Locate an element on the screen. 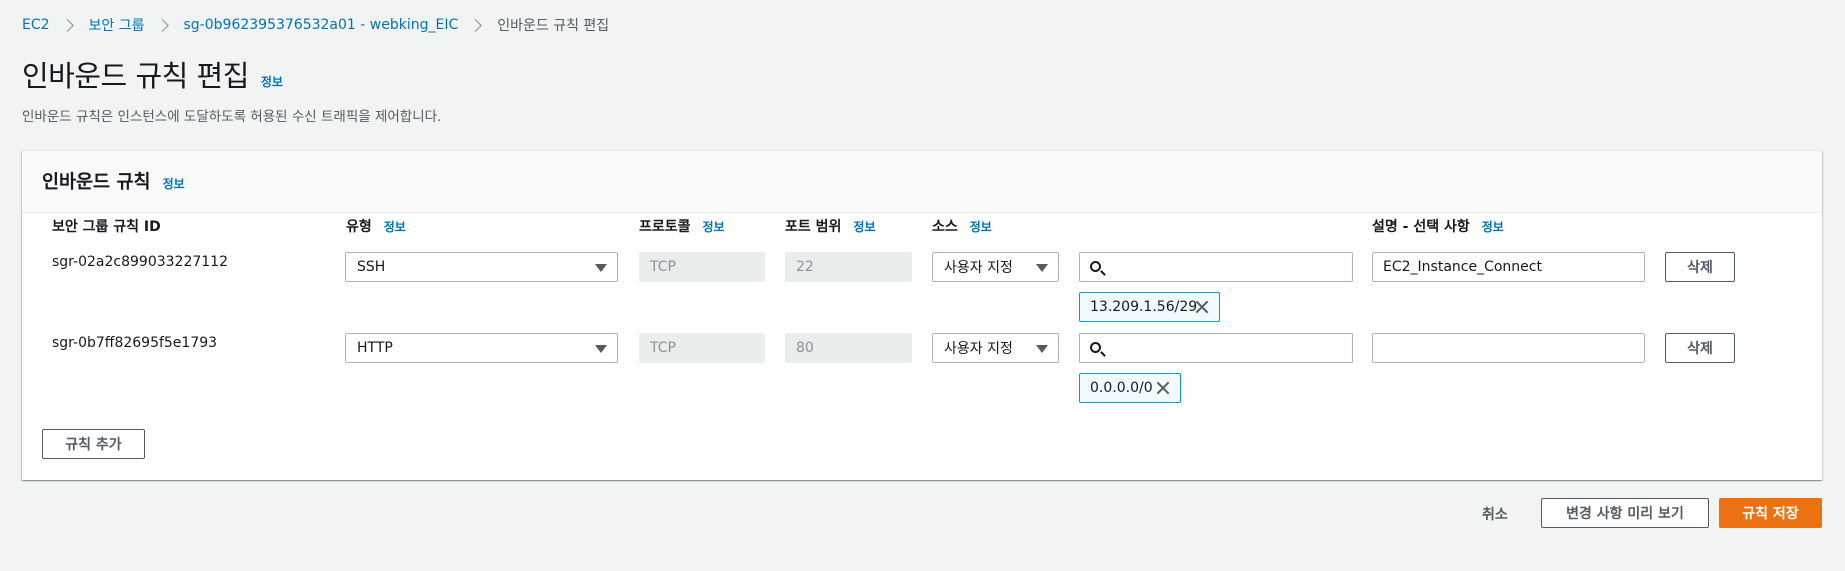 The height and width of the screenshot is (571, 1845). description-input: EC2_Instance_Connect is located at coordinates (1508, 267).